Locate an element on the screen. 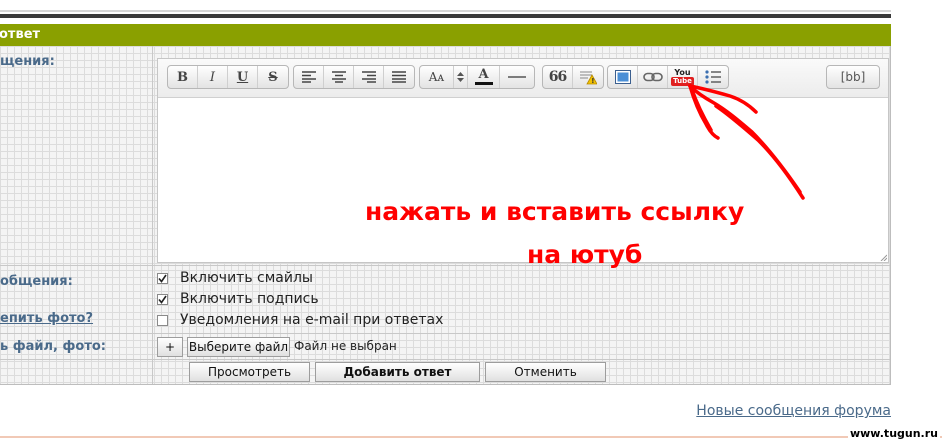  options-label: общения: is located at coordinates (36, 281).